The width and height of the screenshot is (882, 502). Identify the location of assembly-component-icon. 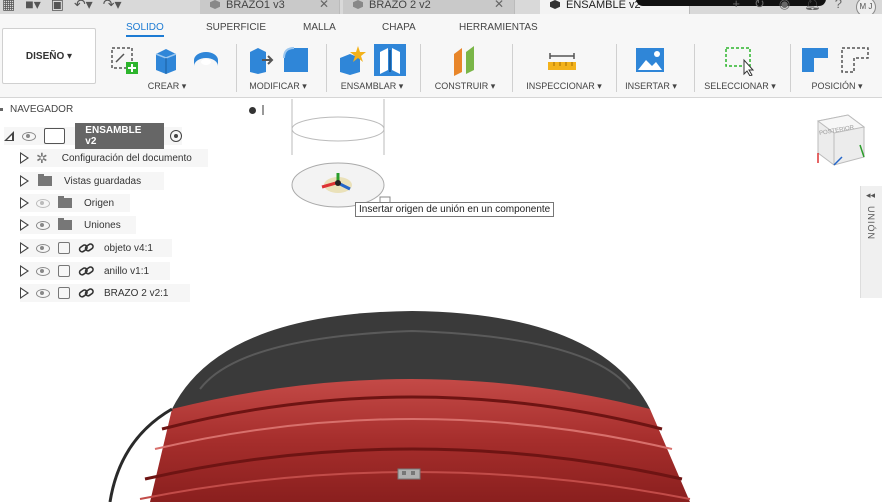
(54, 136).